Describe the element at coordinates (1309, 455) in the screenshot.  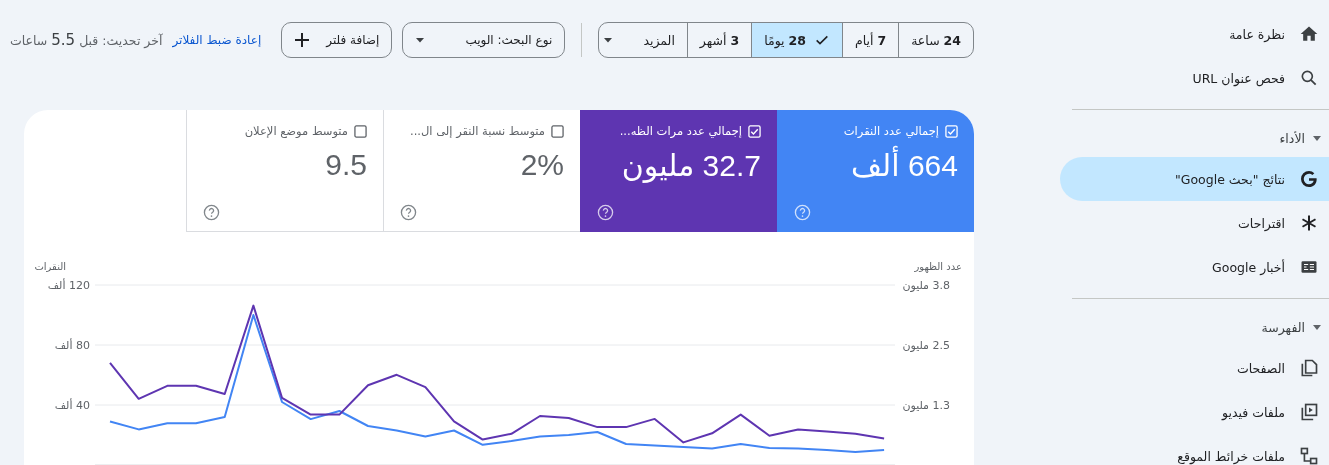
I see `sitemap-icon` at that location.